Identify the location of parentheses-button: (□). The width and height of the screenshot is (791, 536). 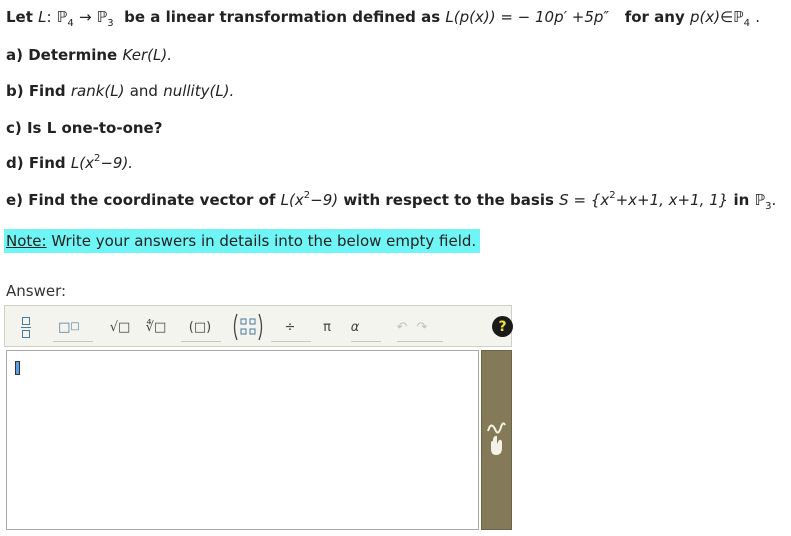
(200, 327).